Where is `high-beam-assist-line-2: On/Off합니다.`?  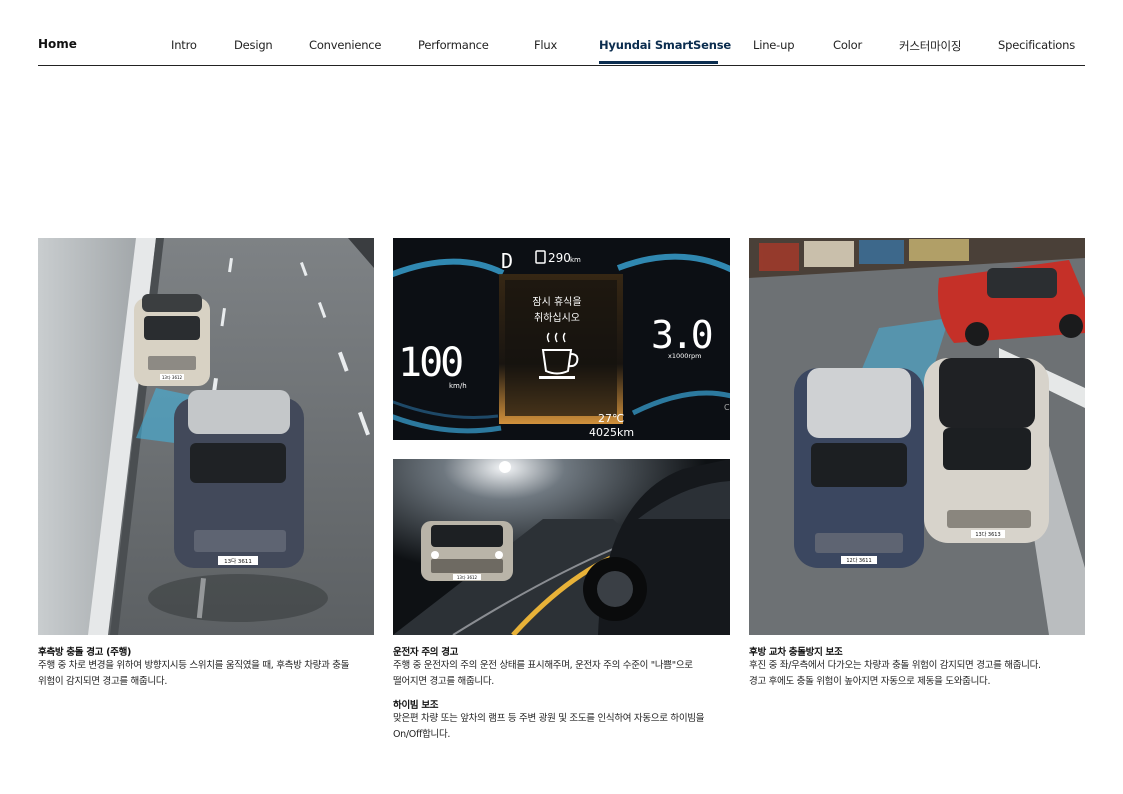 high-beam-assist-line-2: On/Off합니다. is located at coordinates (422, 734).